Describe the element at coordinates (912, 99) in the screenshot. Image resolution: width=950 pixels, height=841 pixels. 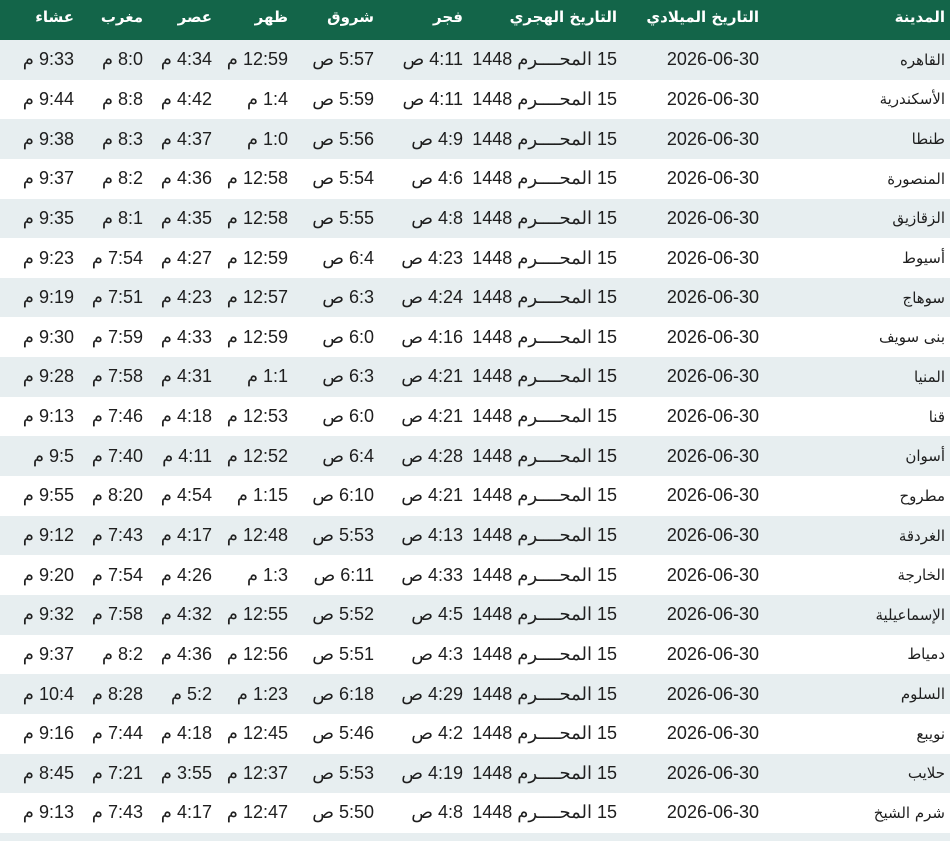
I see `city-cell: الأسكندرية` at that location.